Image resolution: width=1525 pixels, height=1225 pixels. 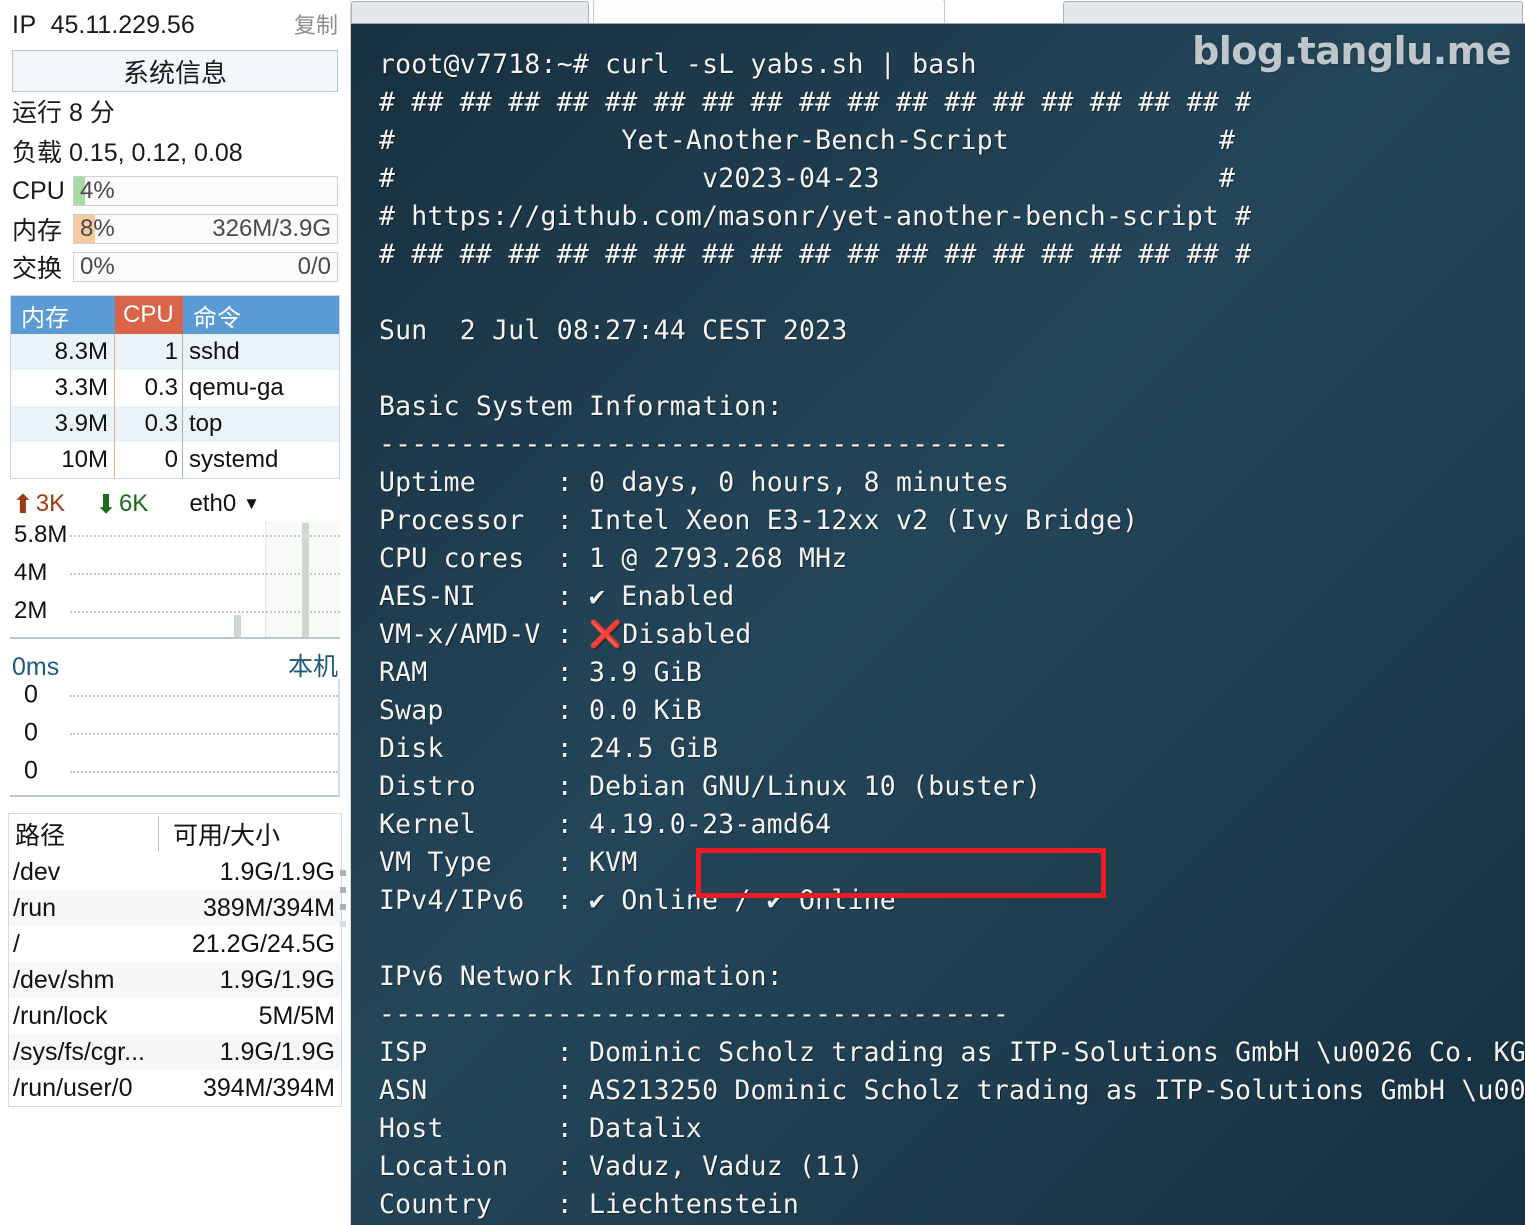 I want to click on ping-host-selector: 本机, so click(x=313, y=665).